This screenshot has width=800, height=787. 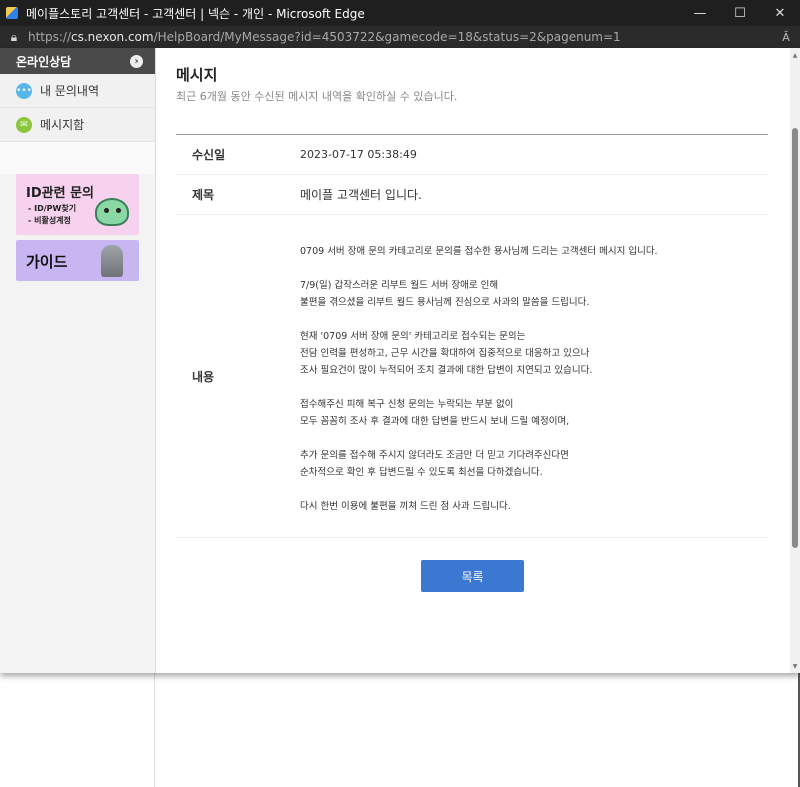 What do you see at coordinates (786, 37) in the screenshot?
I see `read-aloud-icon: Ă` at bounding box center [786, 37].